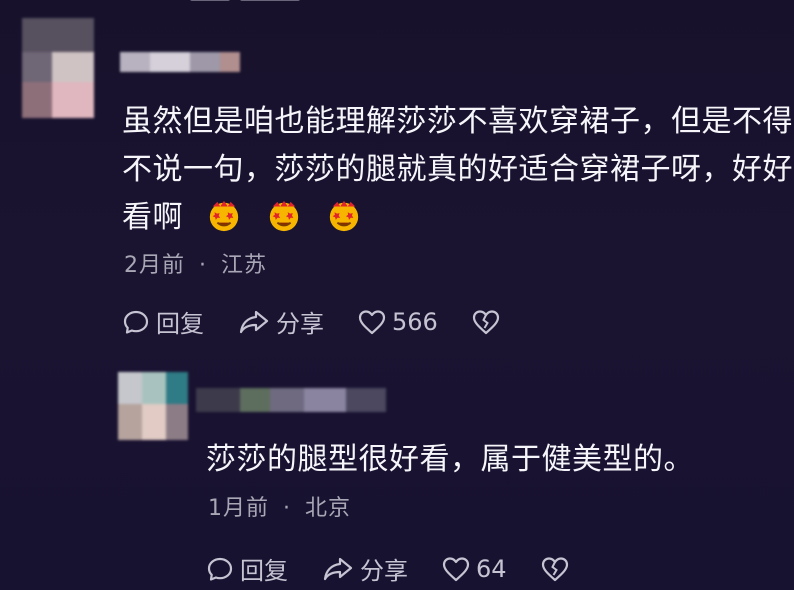 This screenshot has width=794, height=590. I want to click on comment-actions: 回复 分享 64, so click(407, 568).